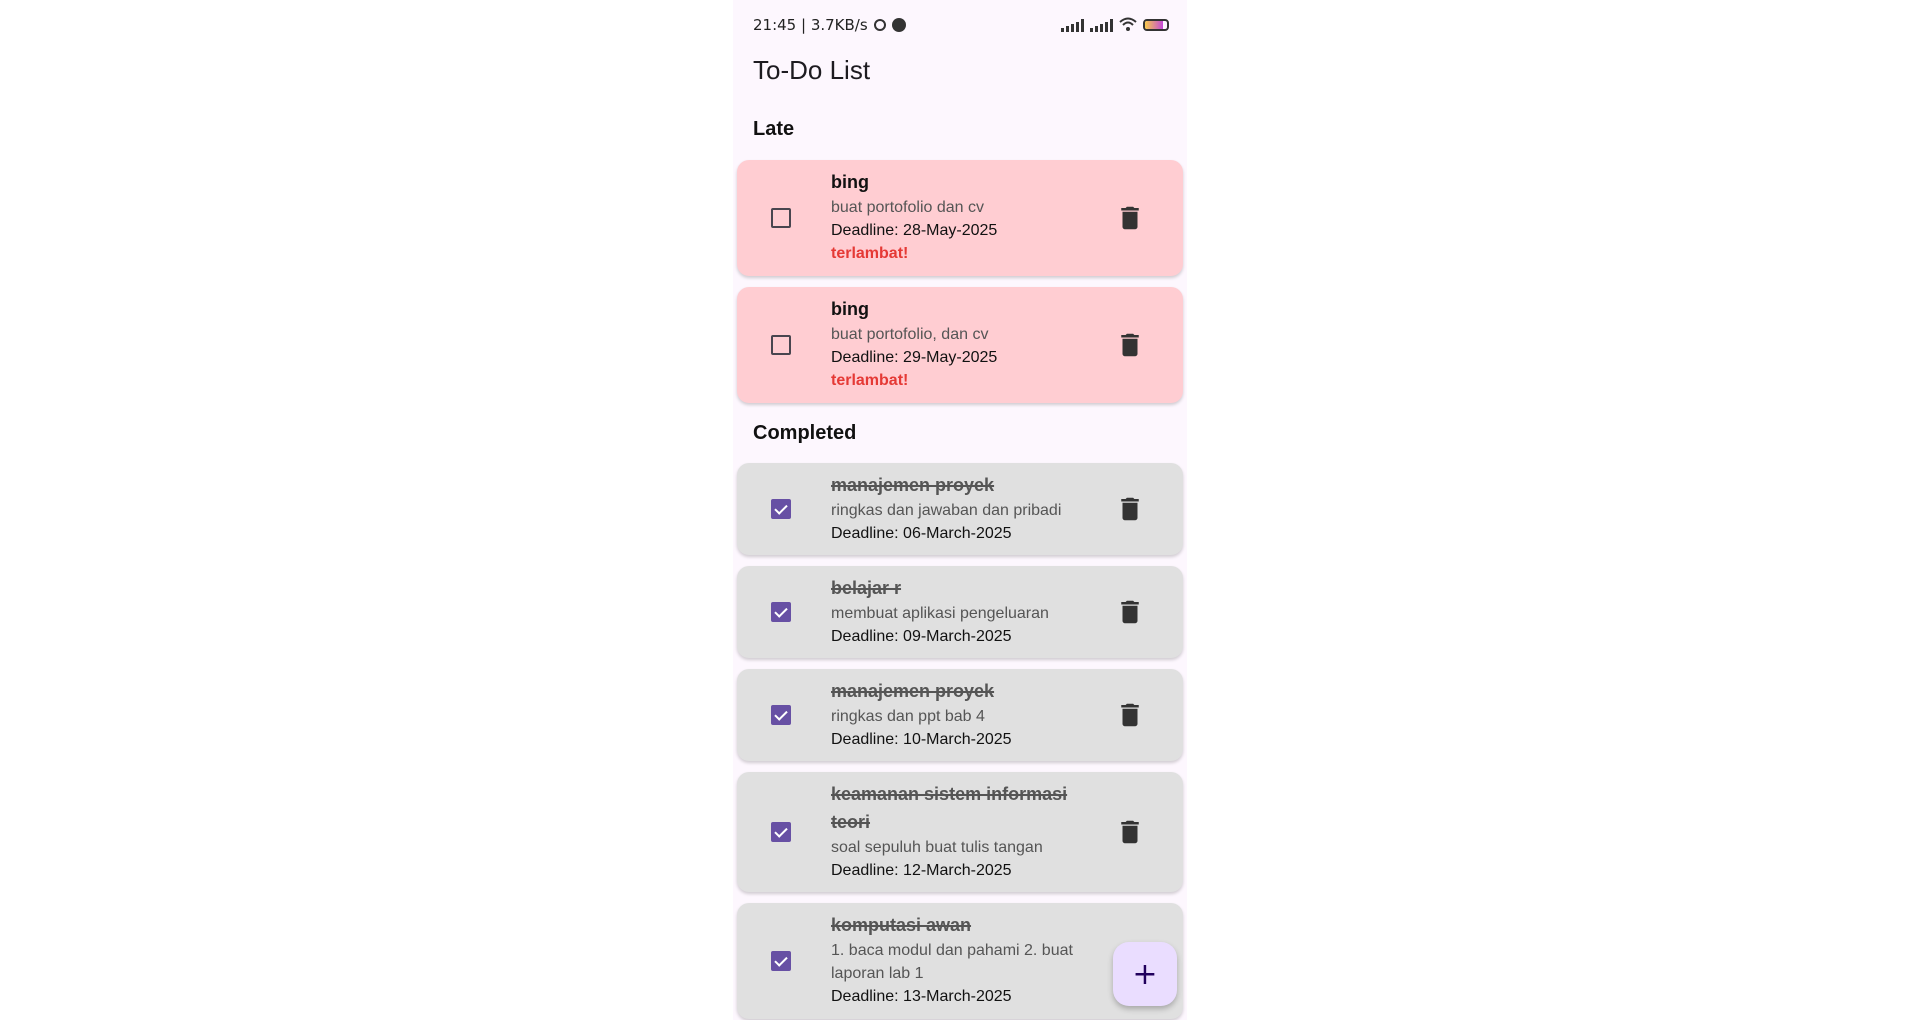 Image resolution: width=1920 pixels, height=1020 pixels. Describe the element at coordinates (810, 25) in the screenshot. I see `status-time: 21:45 | 3.7KB/s` at that location.